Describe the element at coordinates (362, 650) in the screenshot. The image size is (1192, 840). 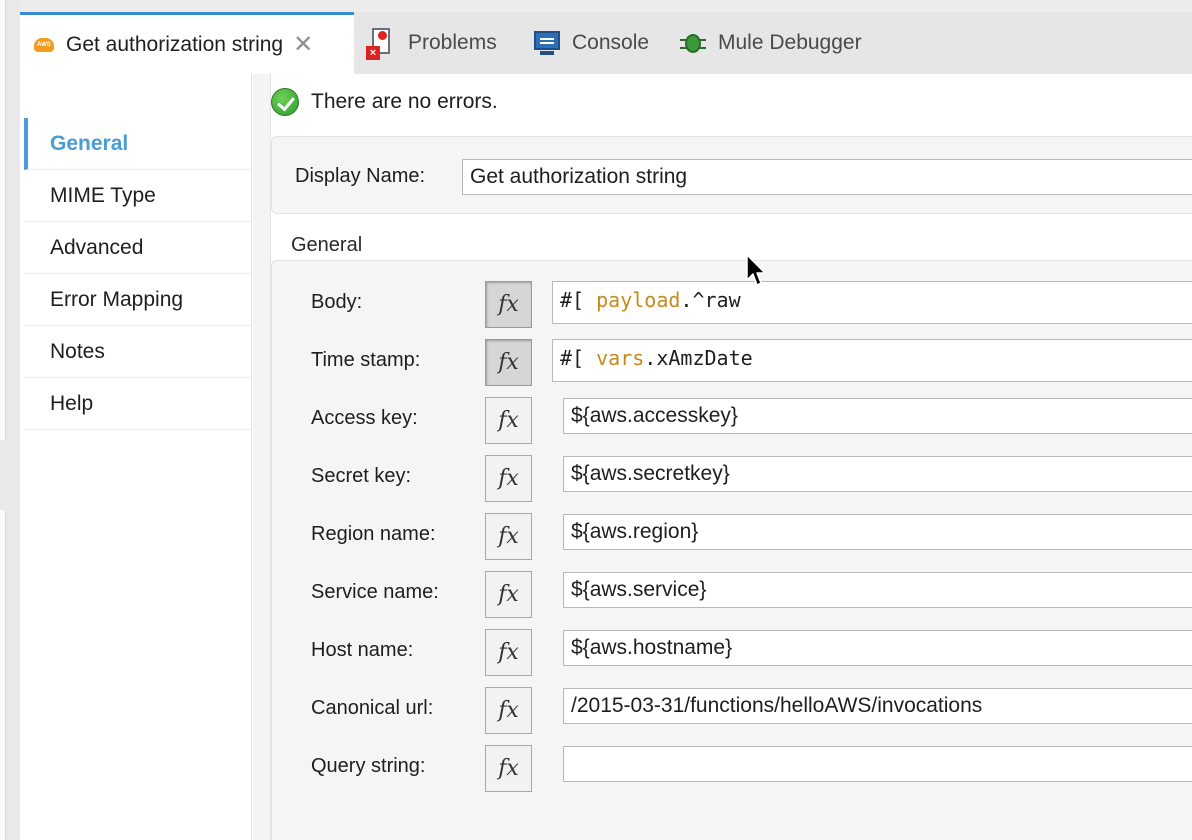
I see `host-name-label: Host name:` at that location.